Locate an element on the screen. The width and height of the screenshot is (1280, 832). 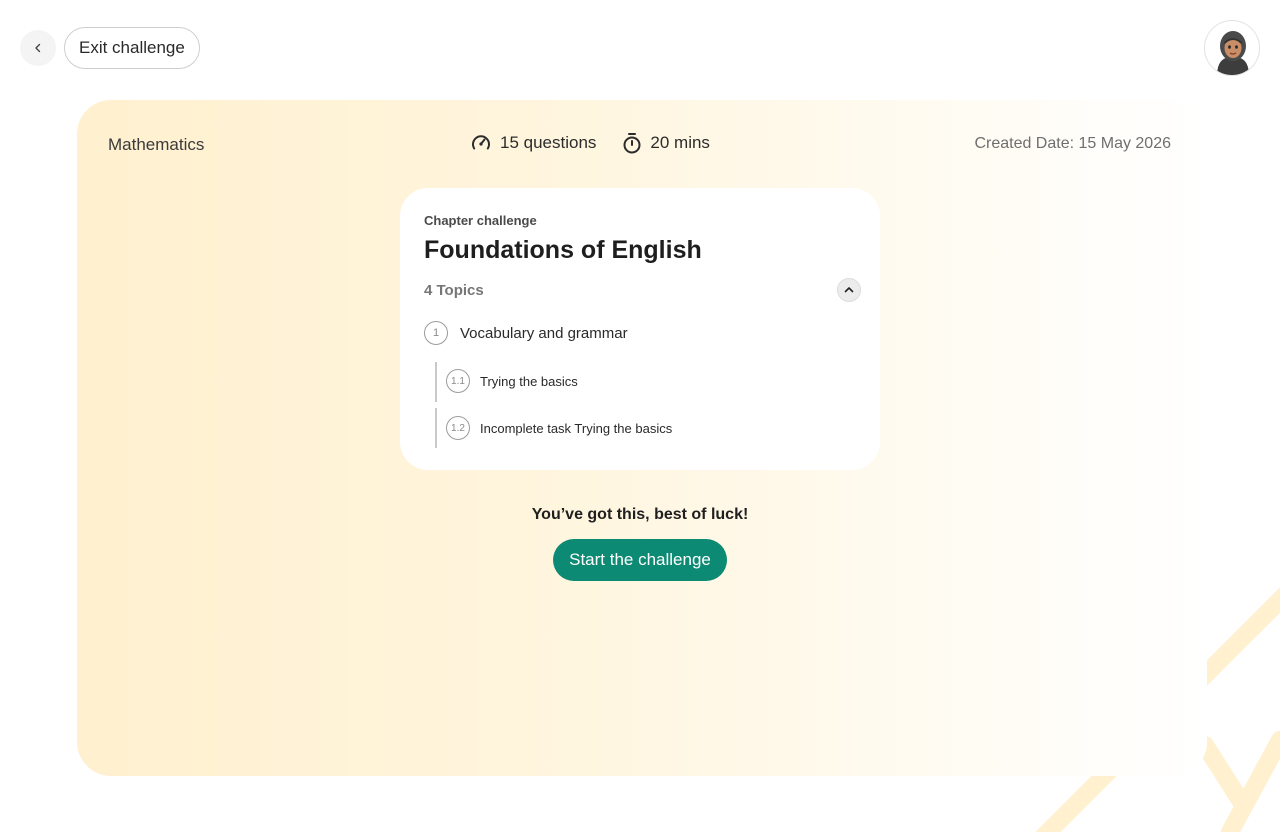
chevron-up-icon is located at coordinates (849, 290).